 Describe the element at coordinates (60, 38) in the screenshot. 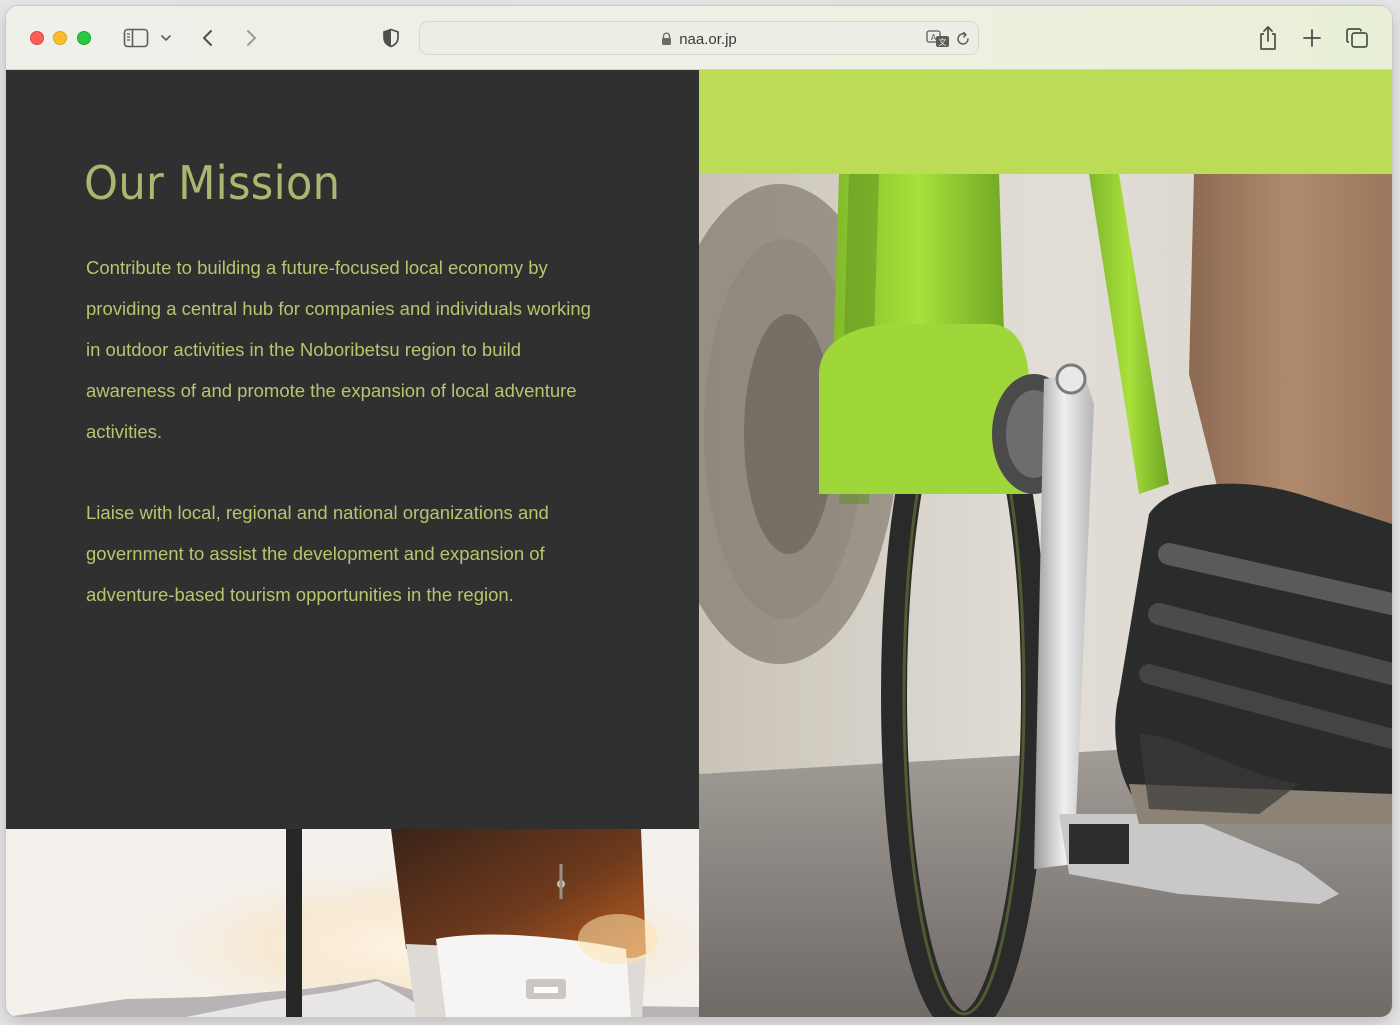

I see `minimize-window-button` at that location.